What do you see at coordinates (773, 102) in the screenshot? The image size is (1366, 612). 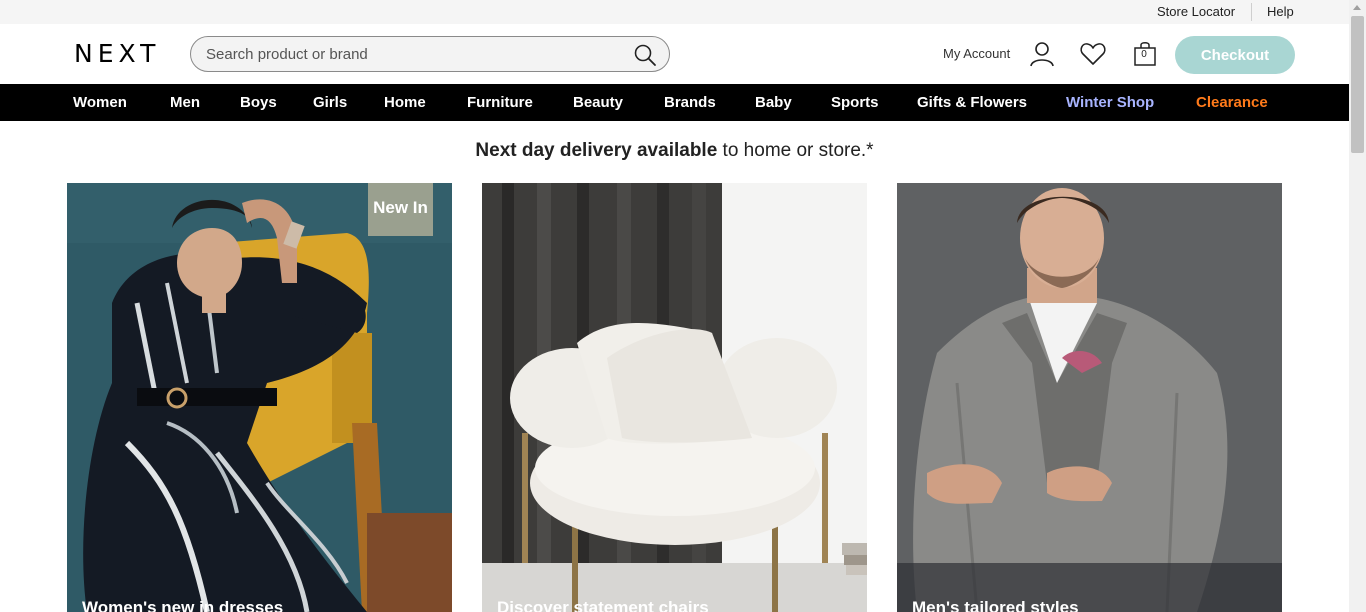 I see `nav-item-baby: Baby` at bounding box center [773, 102].